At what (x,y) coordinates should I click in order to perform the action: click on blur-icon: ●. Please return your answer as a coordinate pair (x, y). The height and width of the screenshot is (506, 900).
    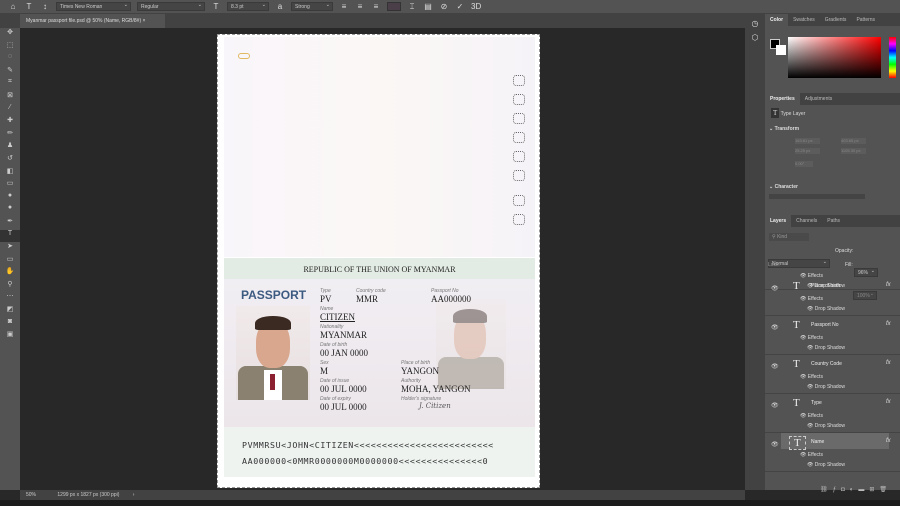
    Looking at the image, I should click on (10, 198).